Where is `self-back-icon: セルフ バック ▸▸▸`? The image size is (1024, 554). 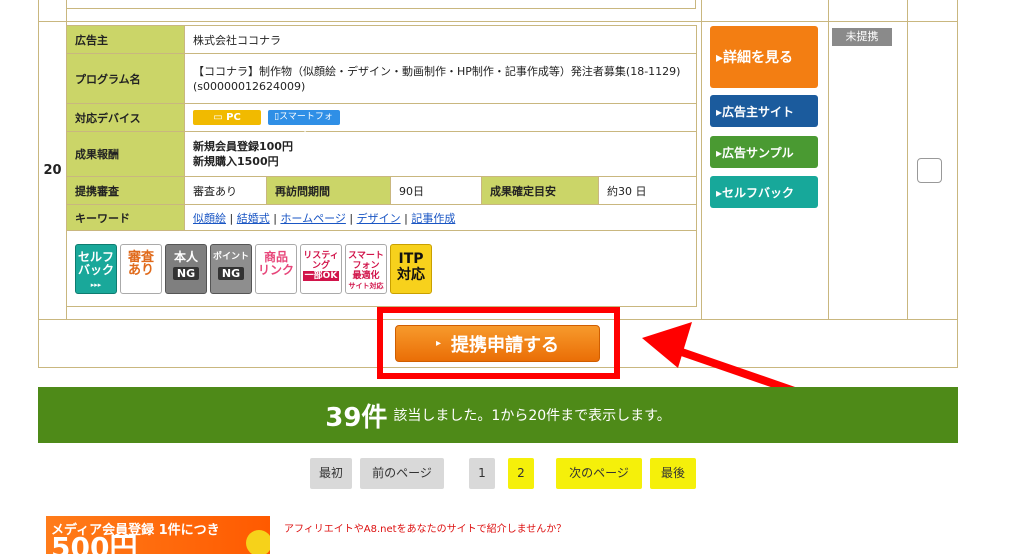
self-back-icon: セルフ バック ▸▸▸ is located at coordinates (96, 268).